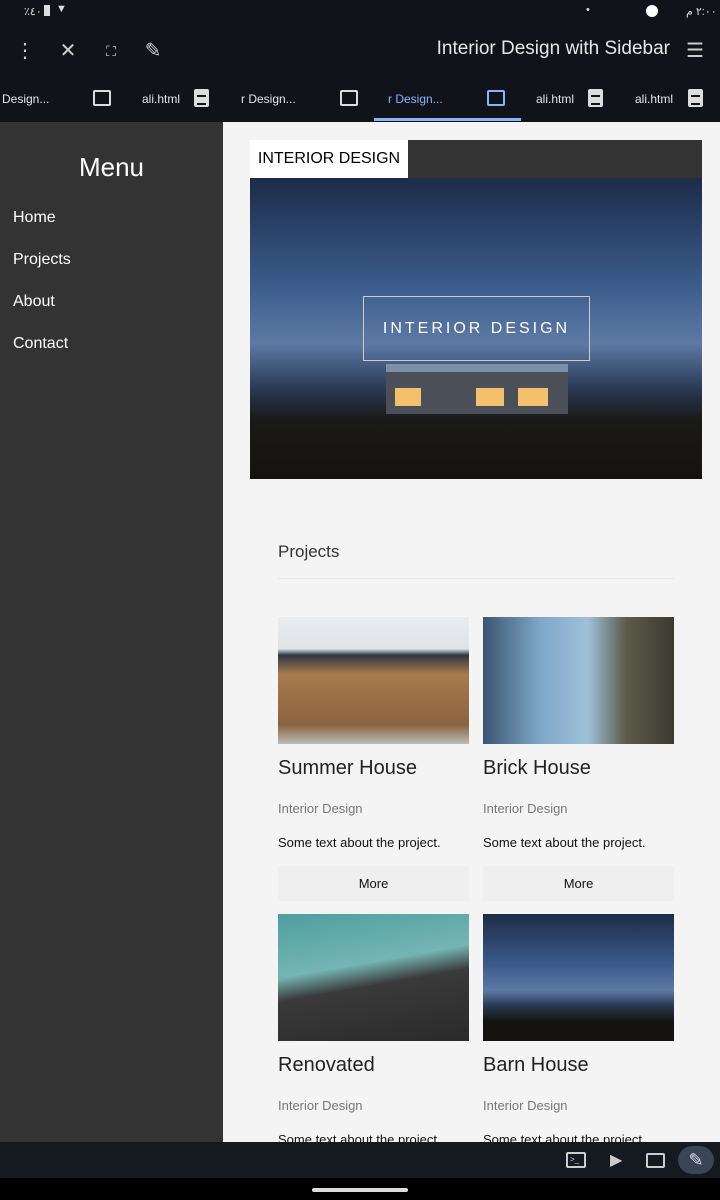  What do you see at coordinates (111, 51) in the screenshot?
I see `fullscreen-icon: ⛶` at bounding box center [111, 51].